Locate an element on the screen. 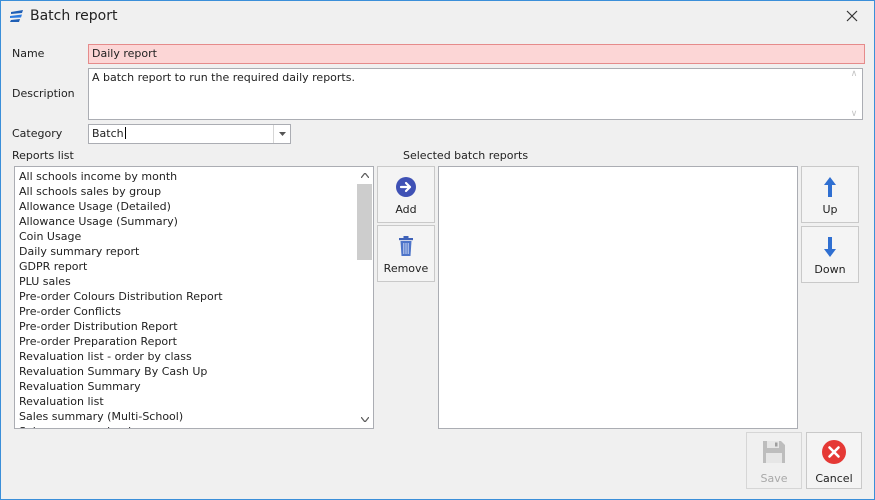 The height and width of the screenshot is (500, 875). floppy-disk-icon is located at coordinates (774, 452).